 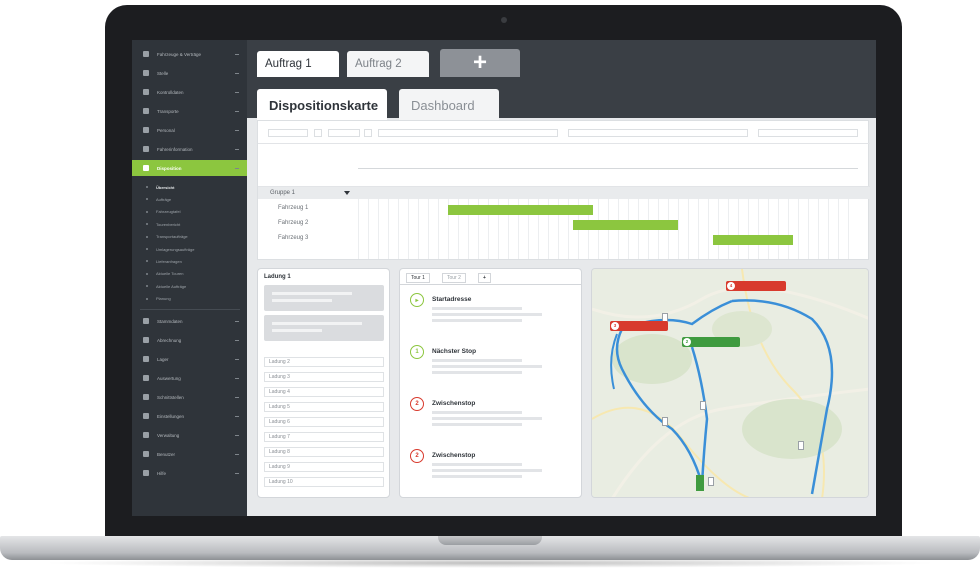 I want to click on add-tab-button: +, so click(x=480, y=63).